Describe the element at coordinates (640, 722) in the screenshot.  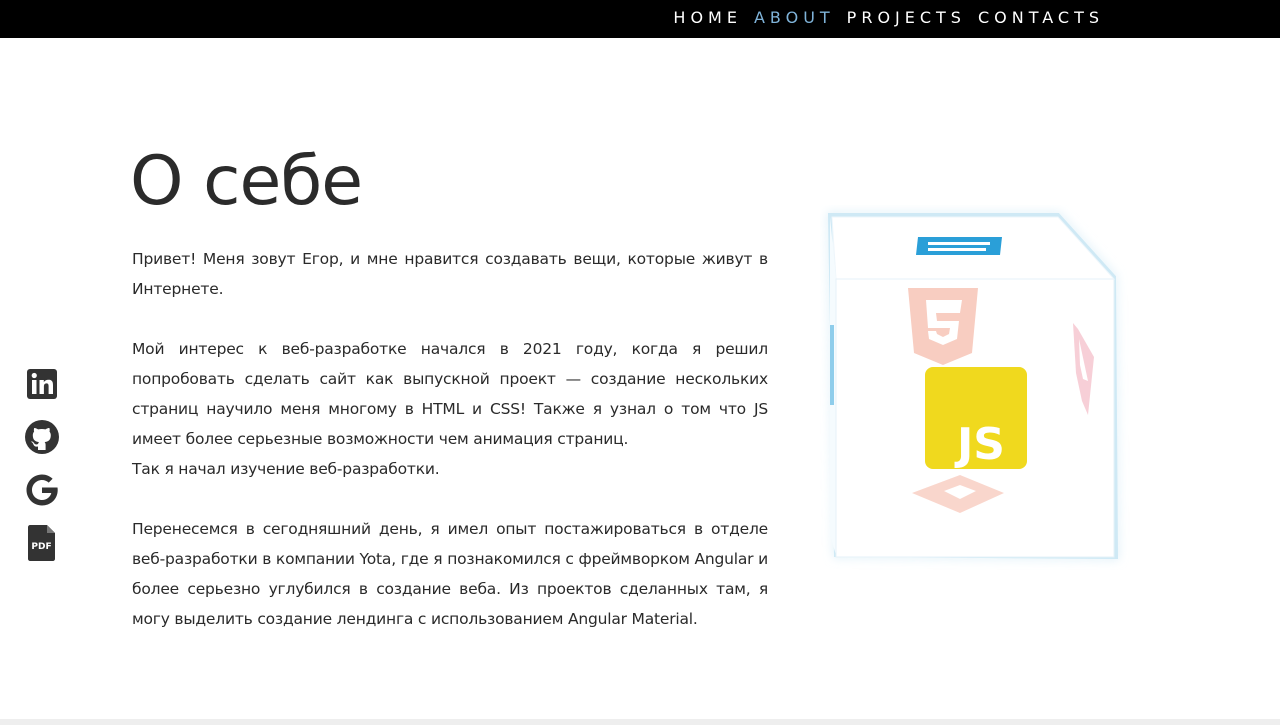
I see `bottom-strip` at that location.